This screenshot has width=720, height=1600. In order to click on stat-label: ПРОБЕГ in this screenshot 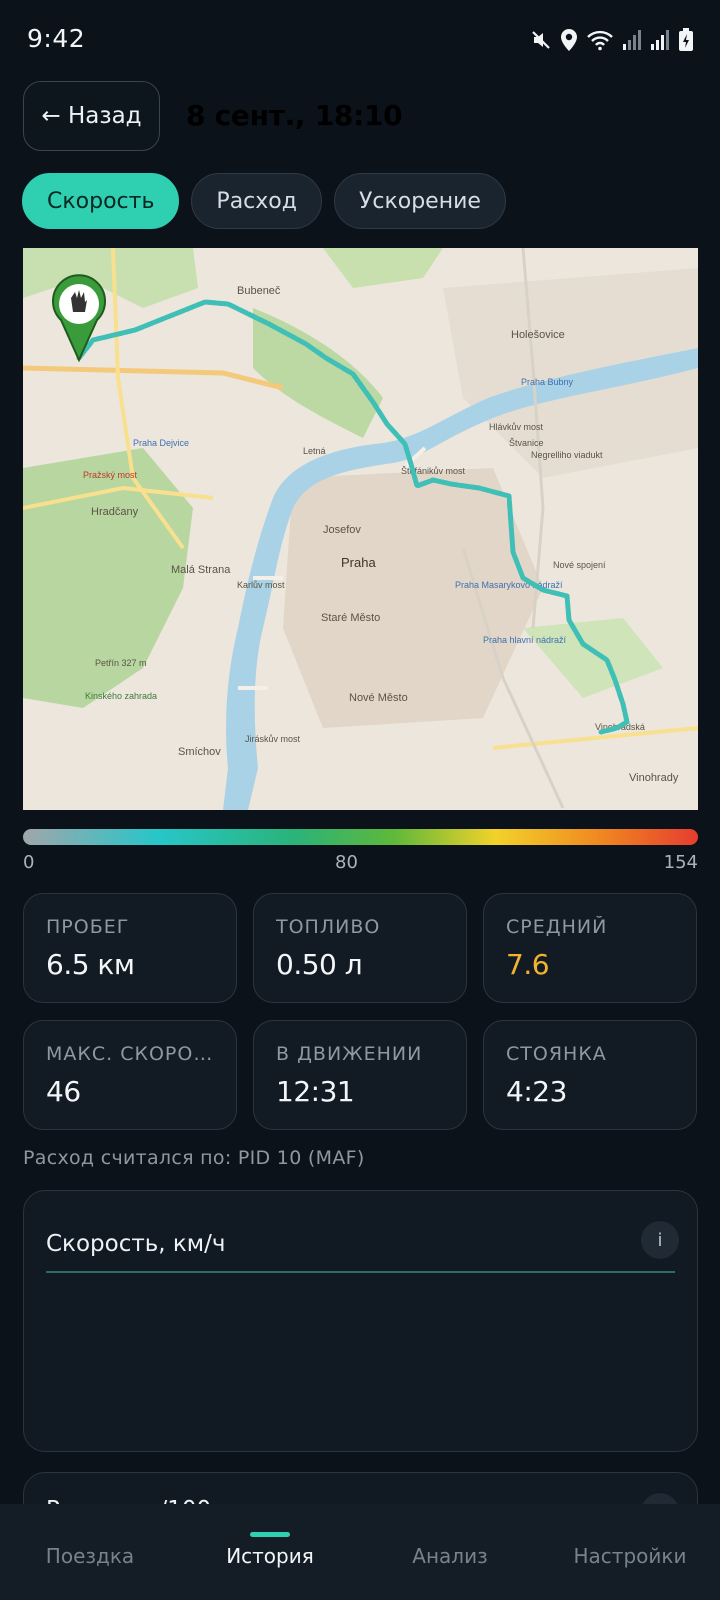, I will do `click(88, 927)`.